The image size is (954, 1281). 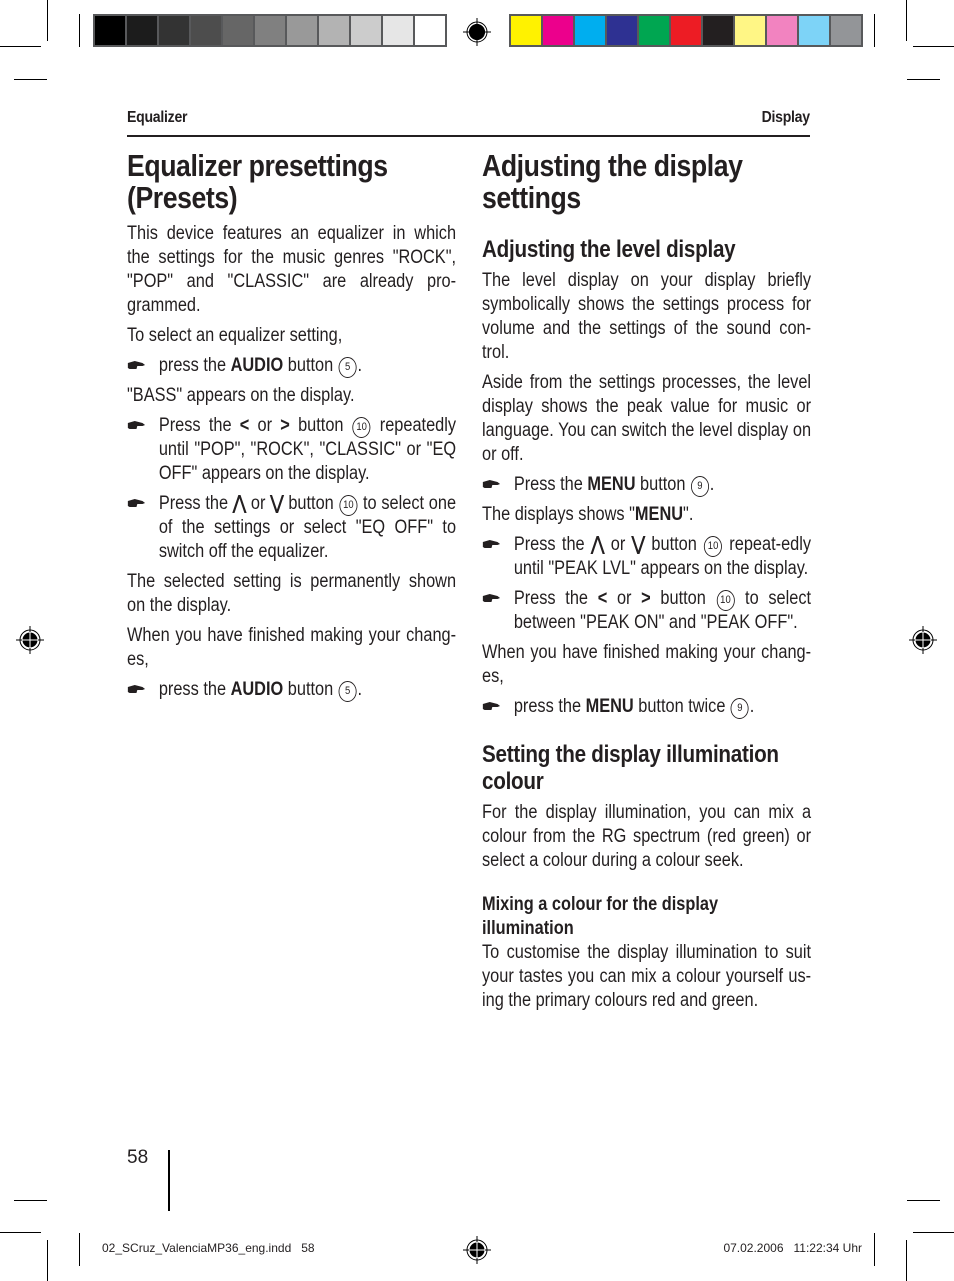 I want to click on process-color-bar, so click(x=686, y=30).